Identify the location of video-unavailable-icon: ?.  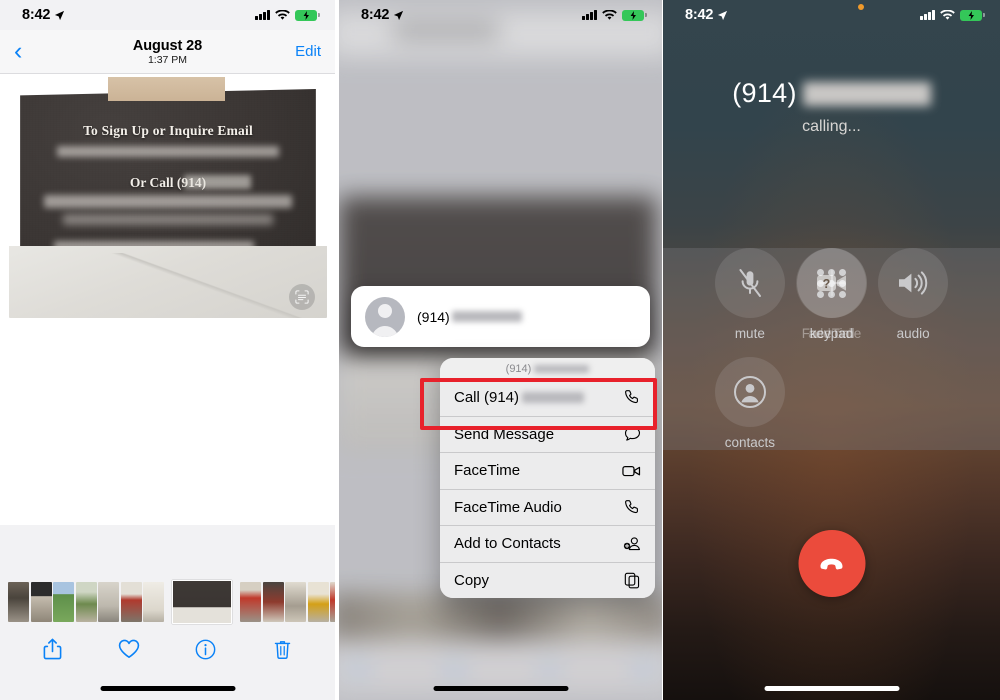
(831, 283).